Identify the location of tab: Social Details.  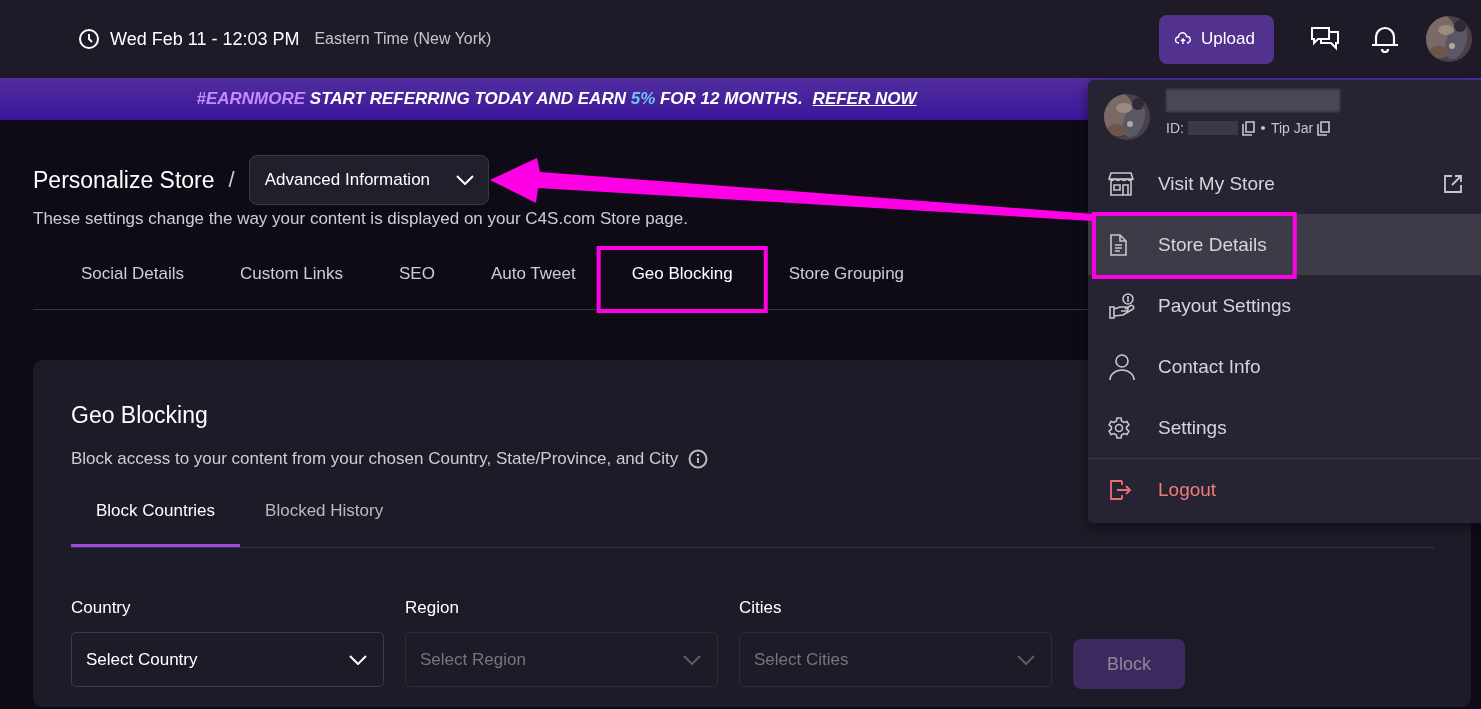
(132, 274).